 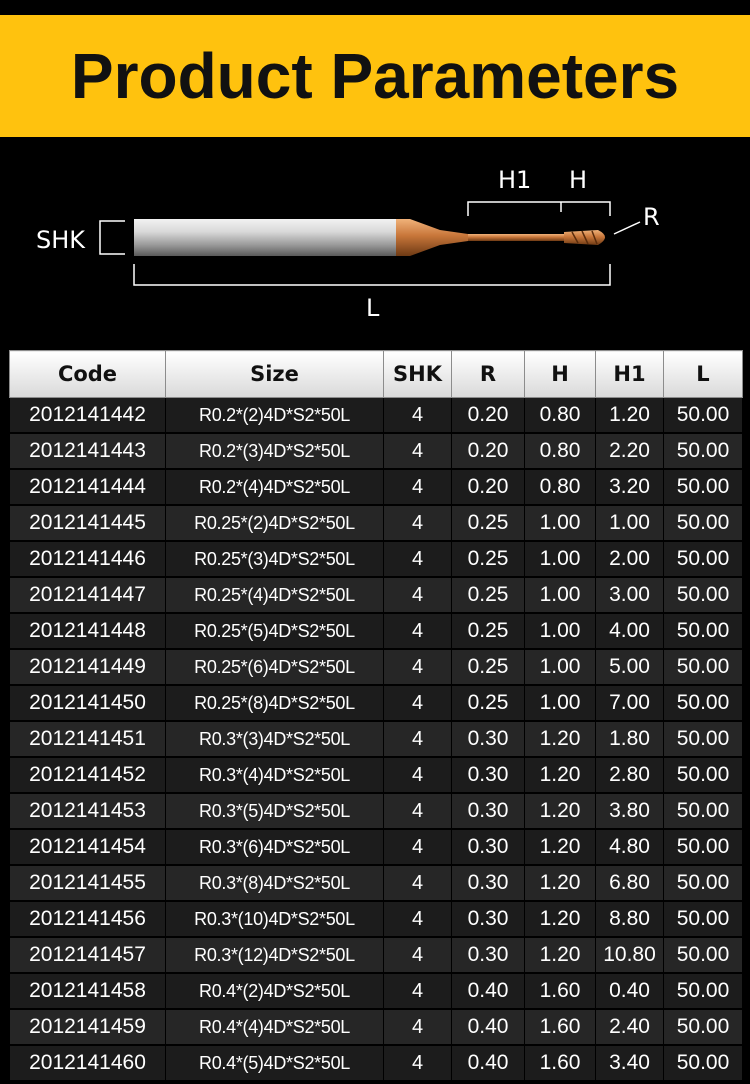 What do you see at coordinates (516, 237) in the screenshot?
I see `tool-neck` at bounding box center [516, 237].